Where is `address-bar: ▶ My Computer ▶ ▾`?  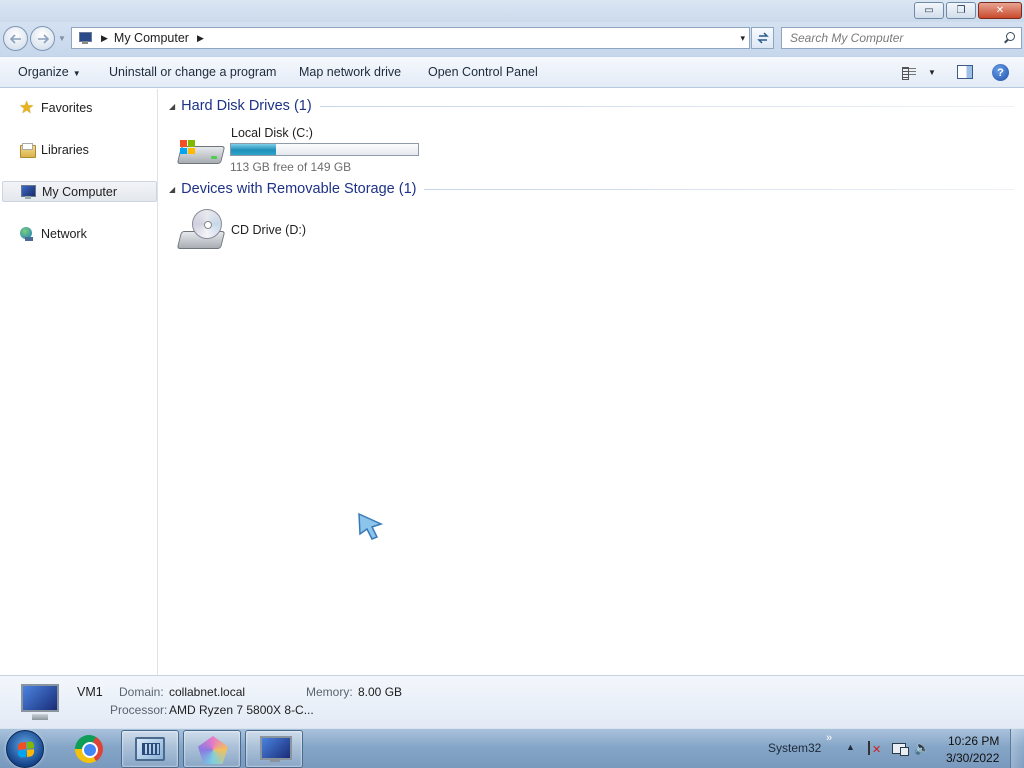 address-bar: ▶ My Computer ▶ ▾ is located at coordinates (410, 38).